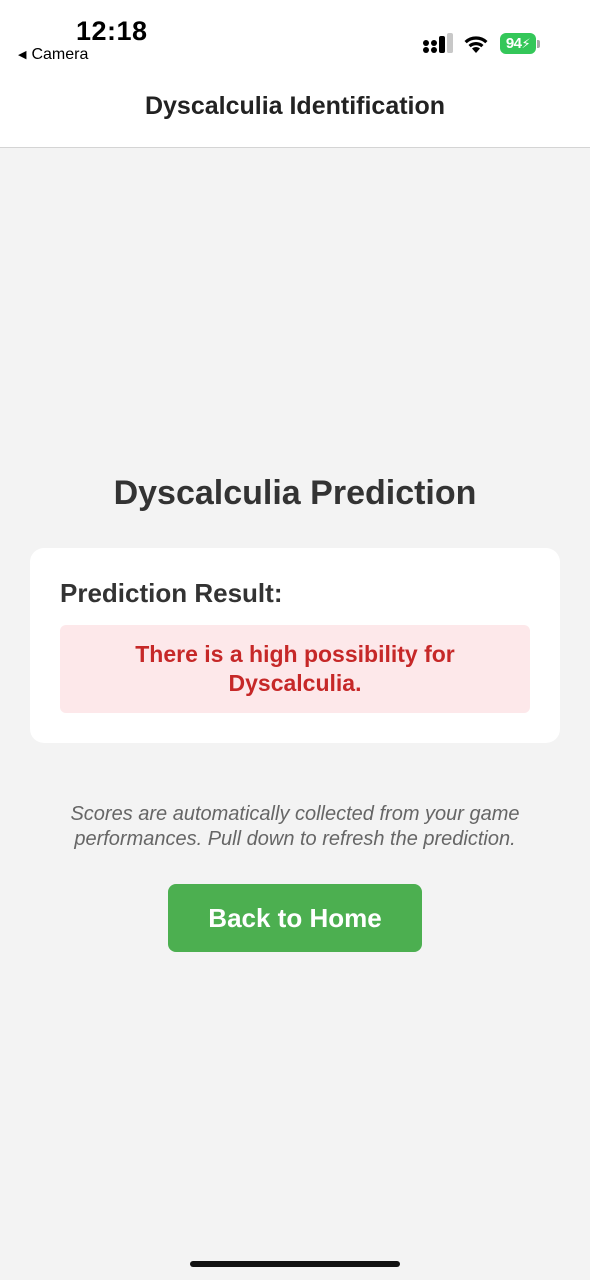 This screenshot has width=590, height=1280. I want to click on wifi-icon, so click(476, 44).